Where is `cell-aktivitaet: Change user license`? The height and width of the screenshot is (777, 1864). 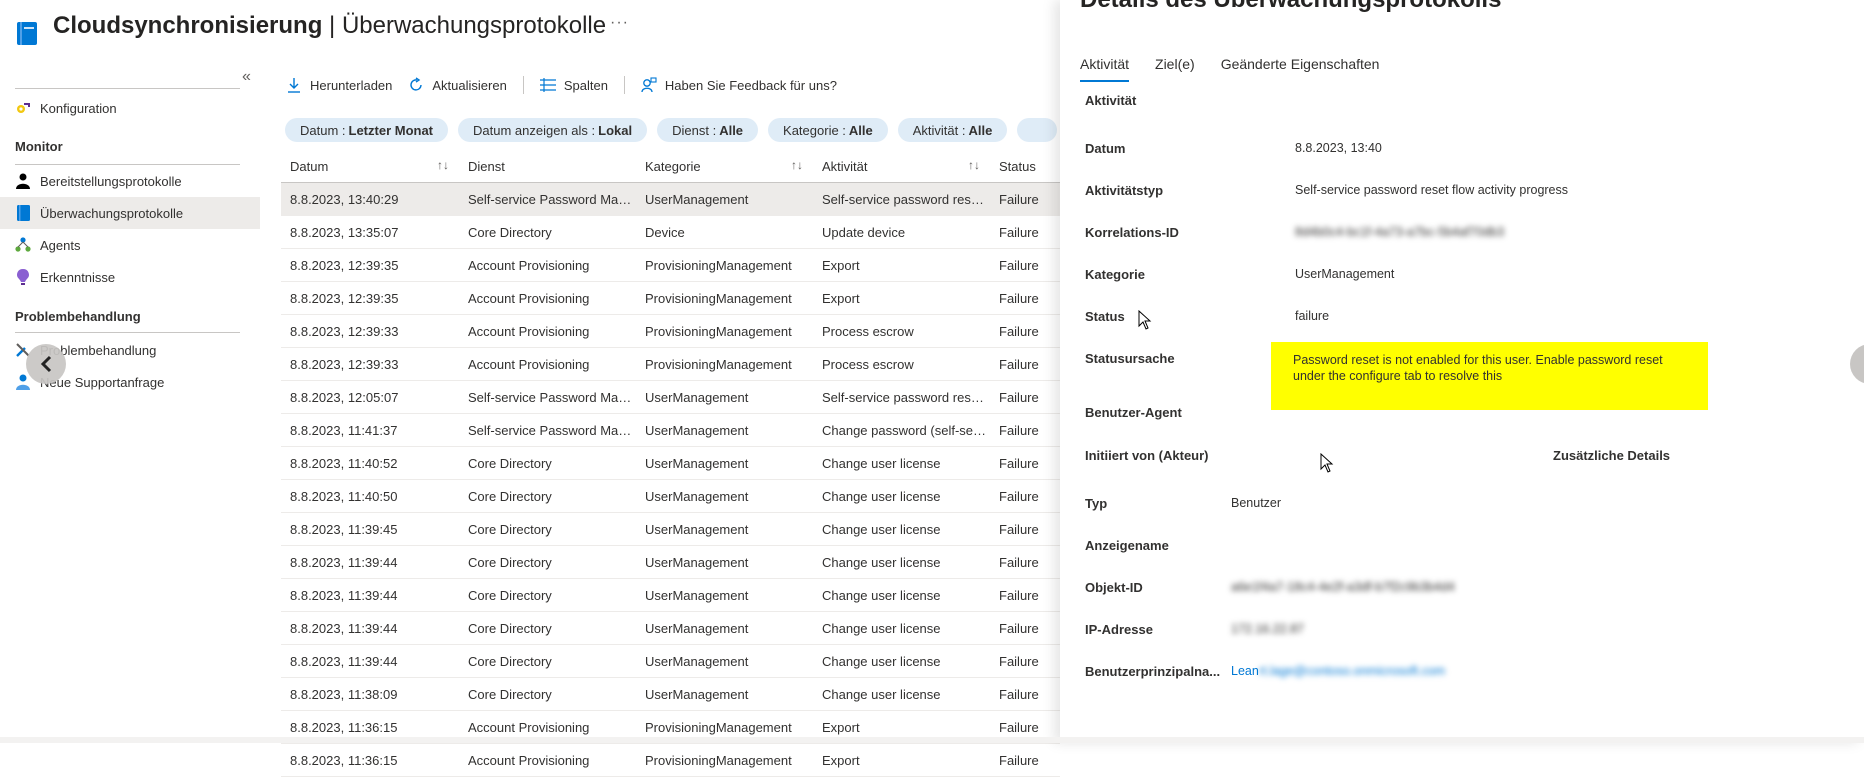 cell-aktivitaet: Change user license is located at coordinates (881, 628).